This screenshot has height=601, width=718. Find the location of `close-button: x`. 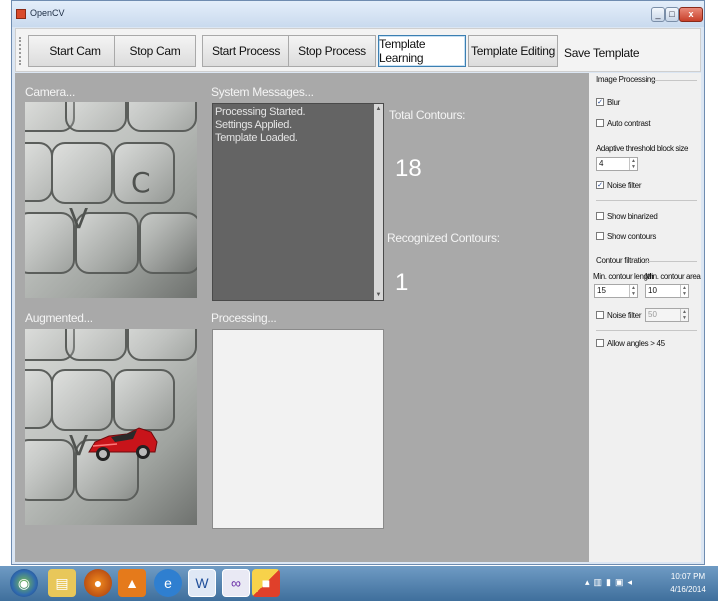

close-button: x is located at coordinates (691, 14).